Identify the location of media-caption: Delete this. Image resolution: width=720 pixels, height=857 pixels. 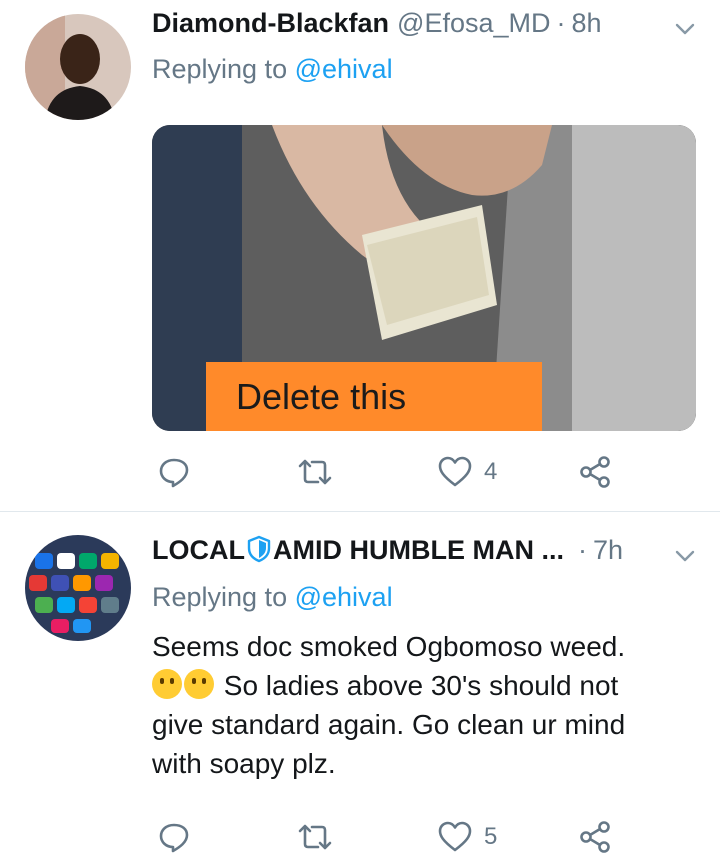
(374, 396).